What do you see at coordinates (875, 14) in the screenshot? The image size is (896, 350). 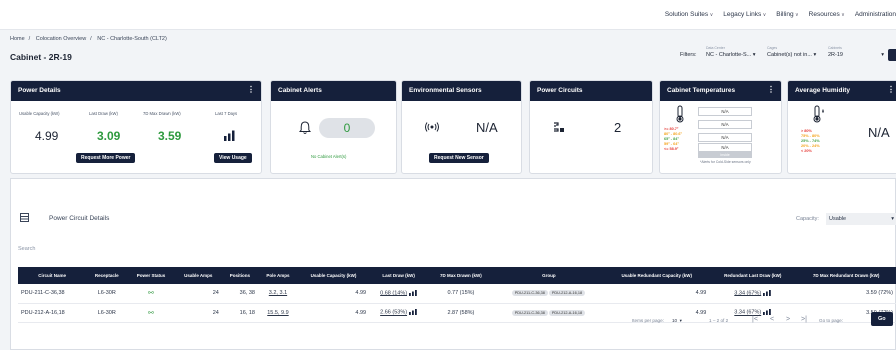 I see `nav-administration: Administration` at bounding box center [875, 14].